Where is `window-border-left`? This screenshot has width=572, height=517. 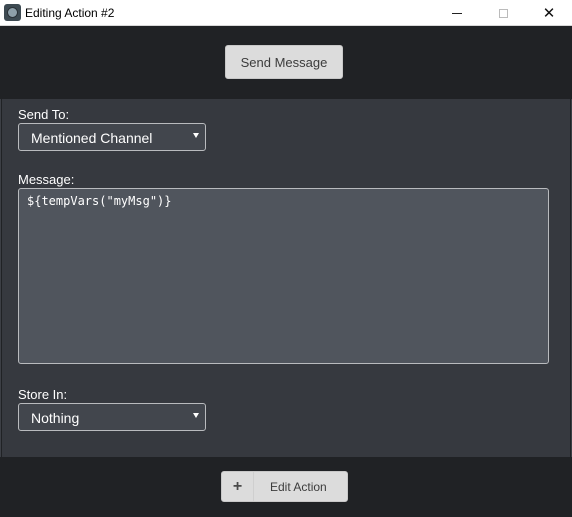
window-border-left is located at coordinates (0, 271).